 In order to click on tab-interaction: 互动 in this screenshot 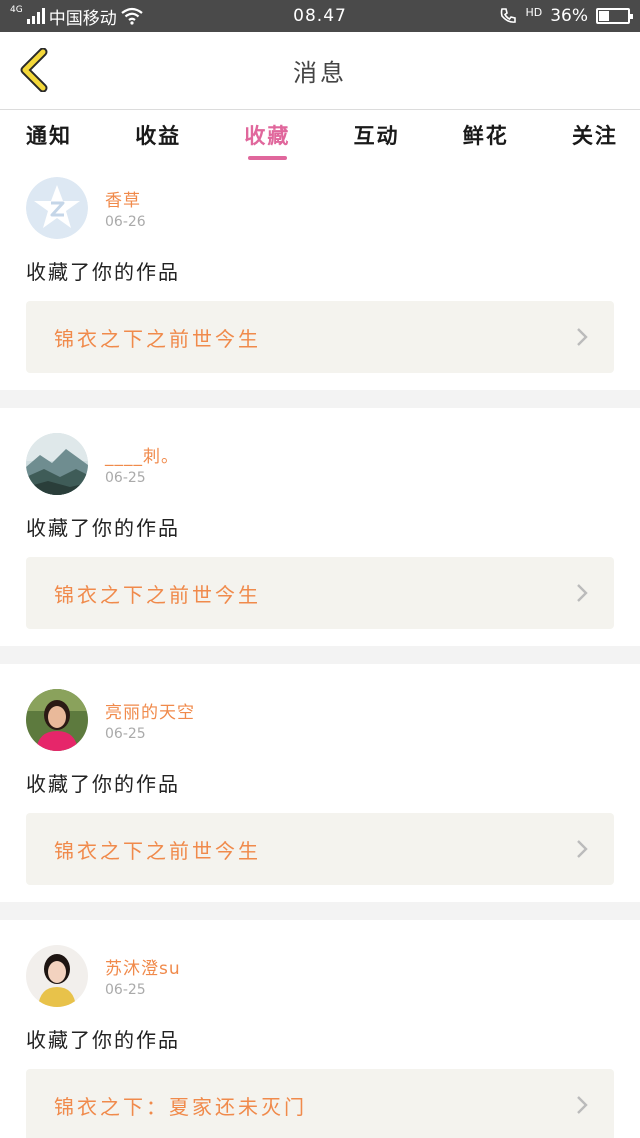, I will do `click(377, 140)`.